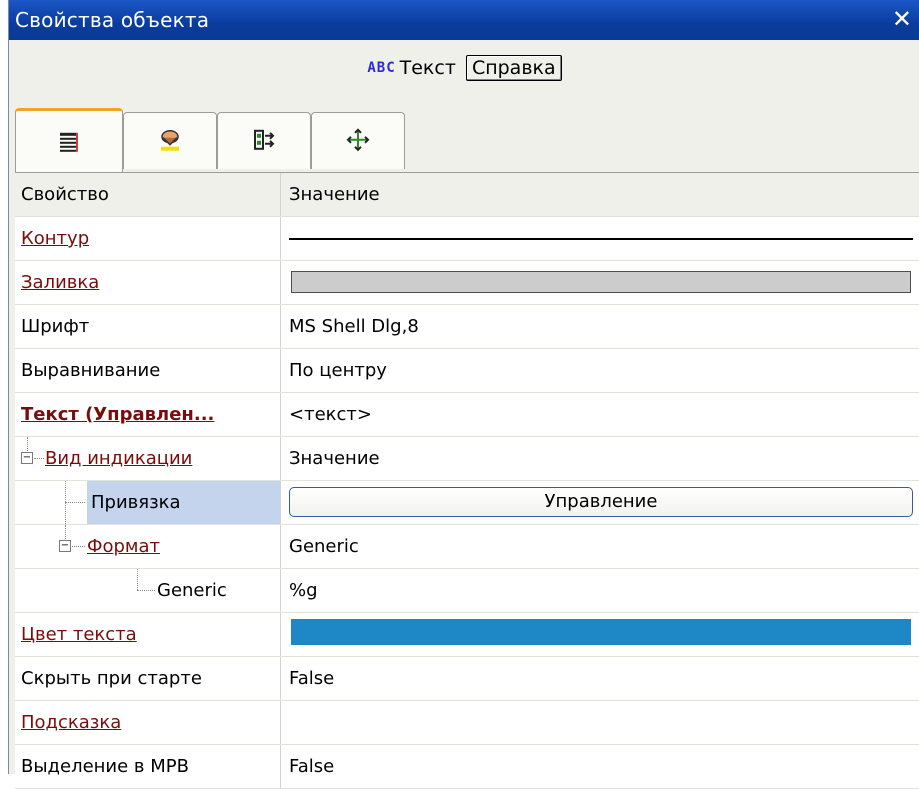 Image resolution: width=919 pixels, height=789 pixels. I want to click on title-bar: Свойства объекта ✕, so click(464, 20).